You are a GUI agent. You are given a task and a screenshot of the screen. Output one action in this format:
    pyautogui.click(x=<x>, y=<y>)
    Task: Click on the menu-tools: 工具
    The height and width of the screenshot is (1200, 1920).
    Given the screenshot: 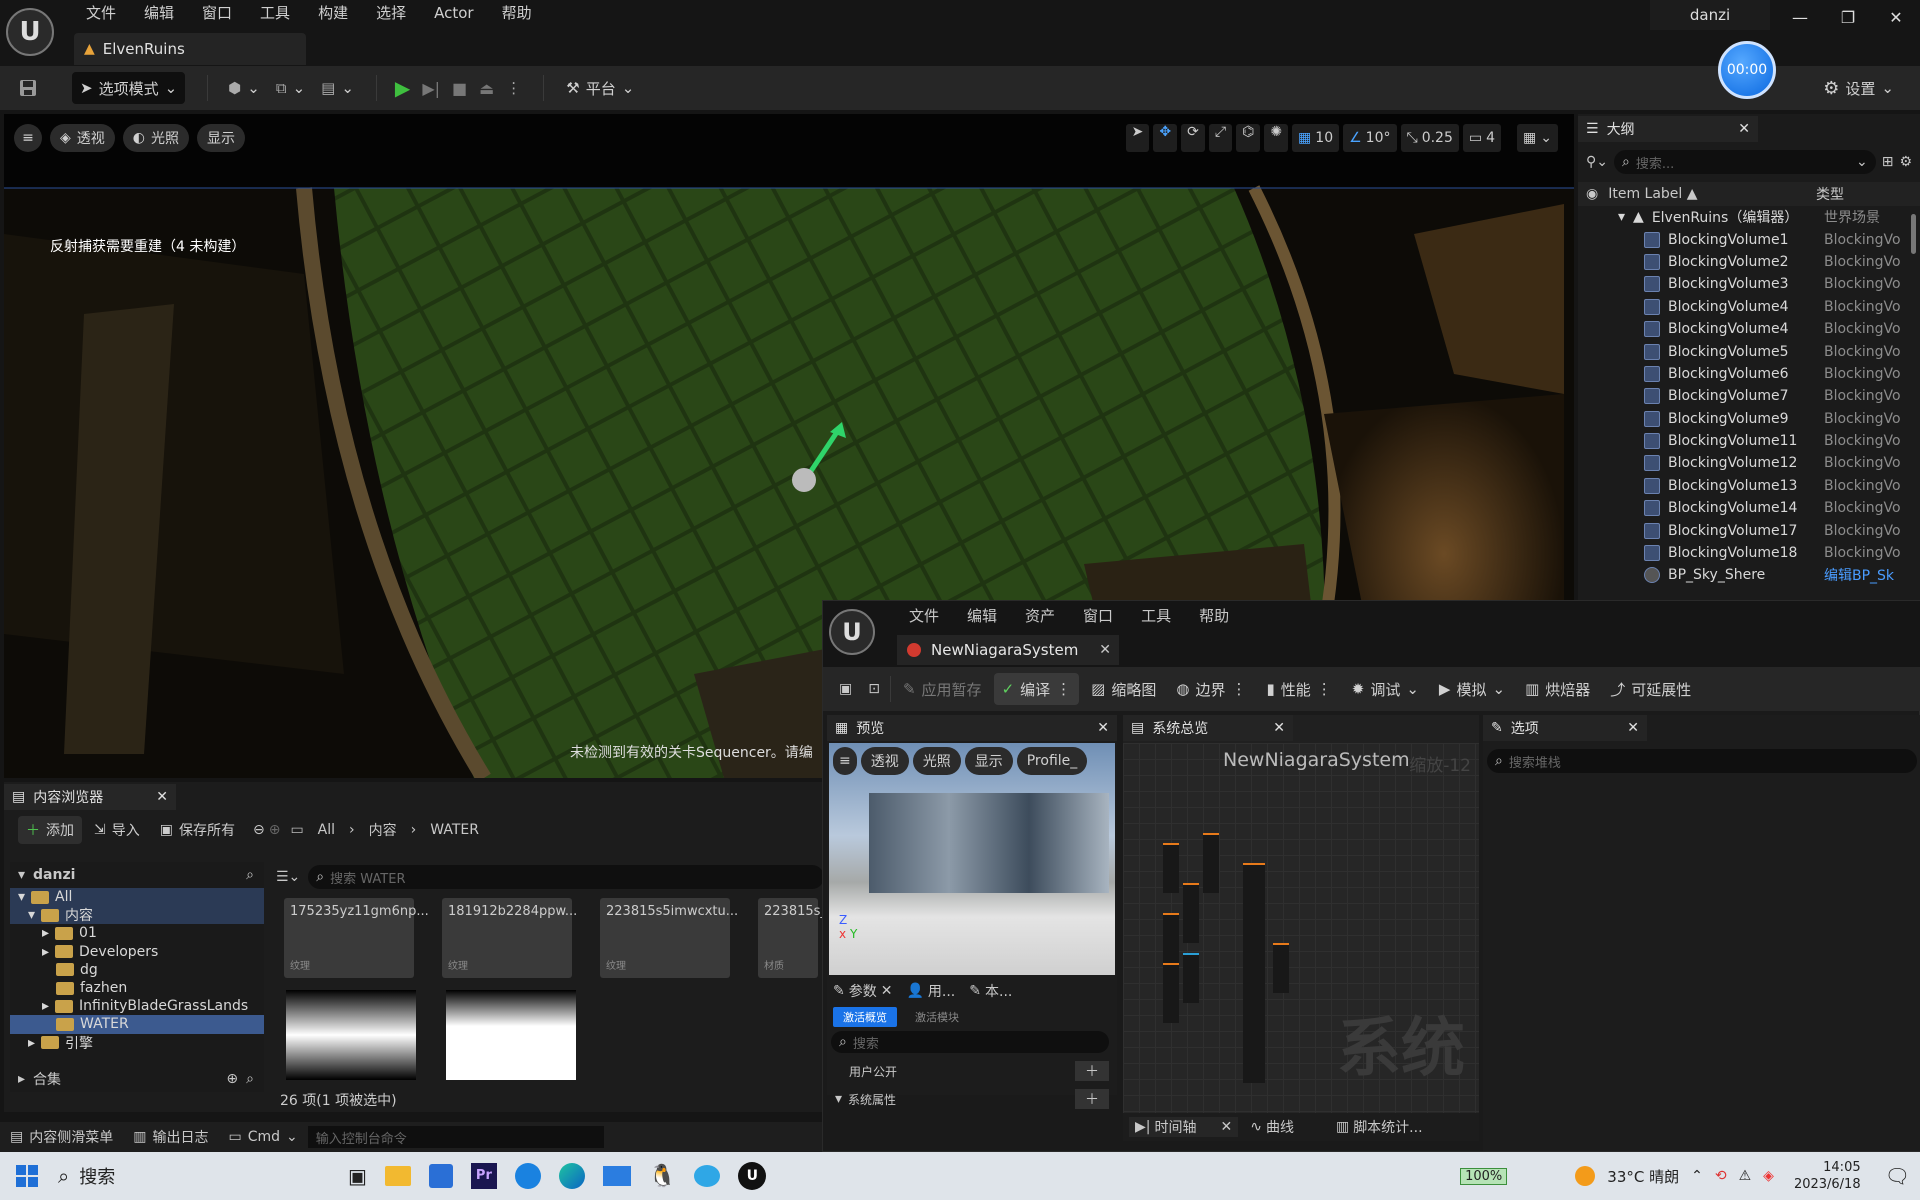 What is the action you would take?
    pyautogui.click(x=275, y=13)
    